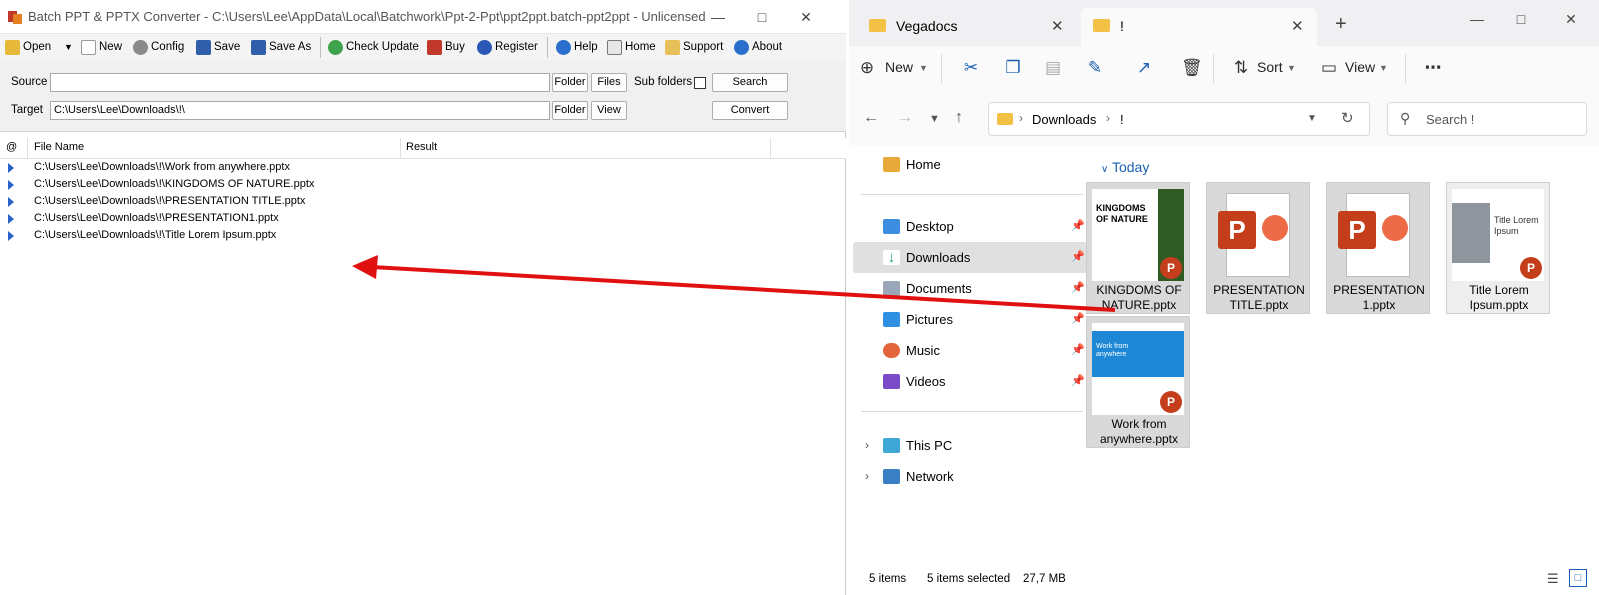 This screenshot has width=1599, height=595. I want to click on drag-arrow-overlay, so click(734, 283).